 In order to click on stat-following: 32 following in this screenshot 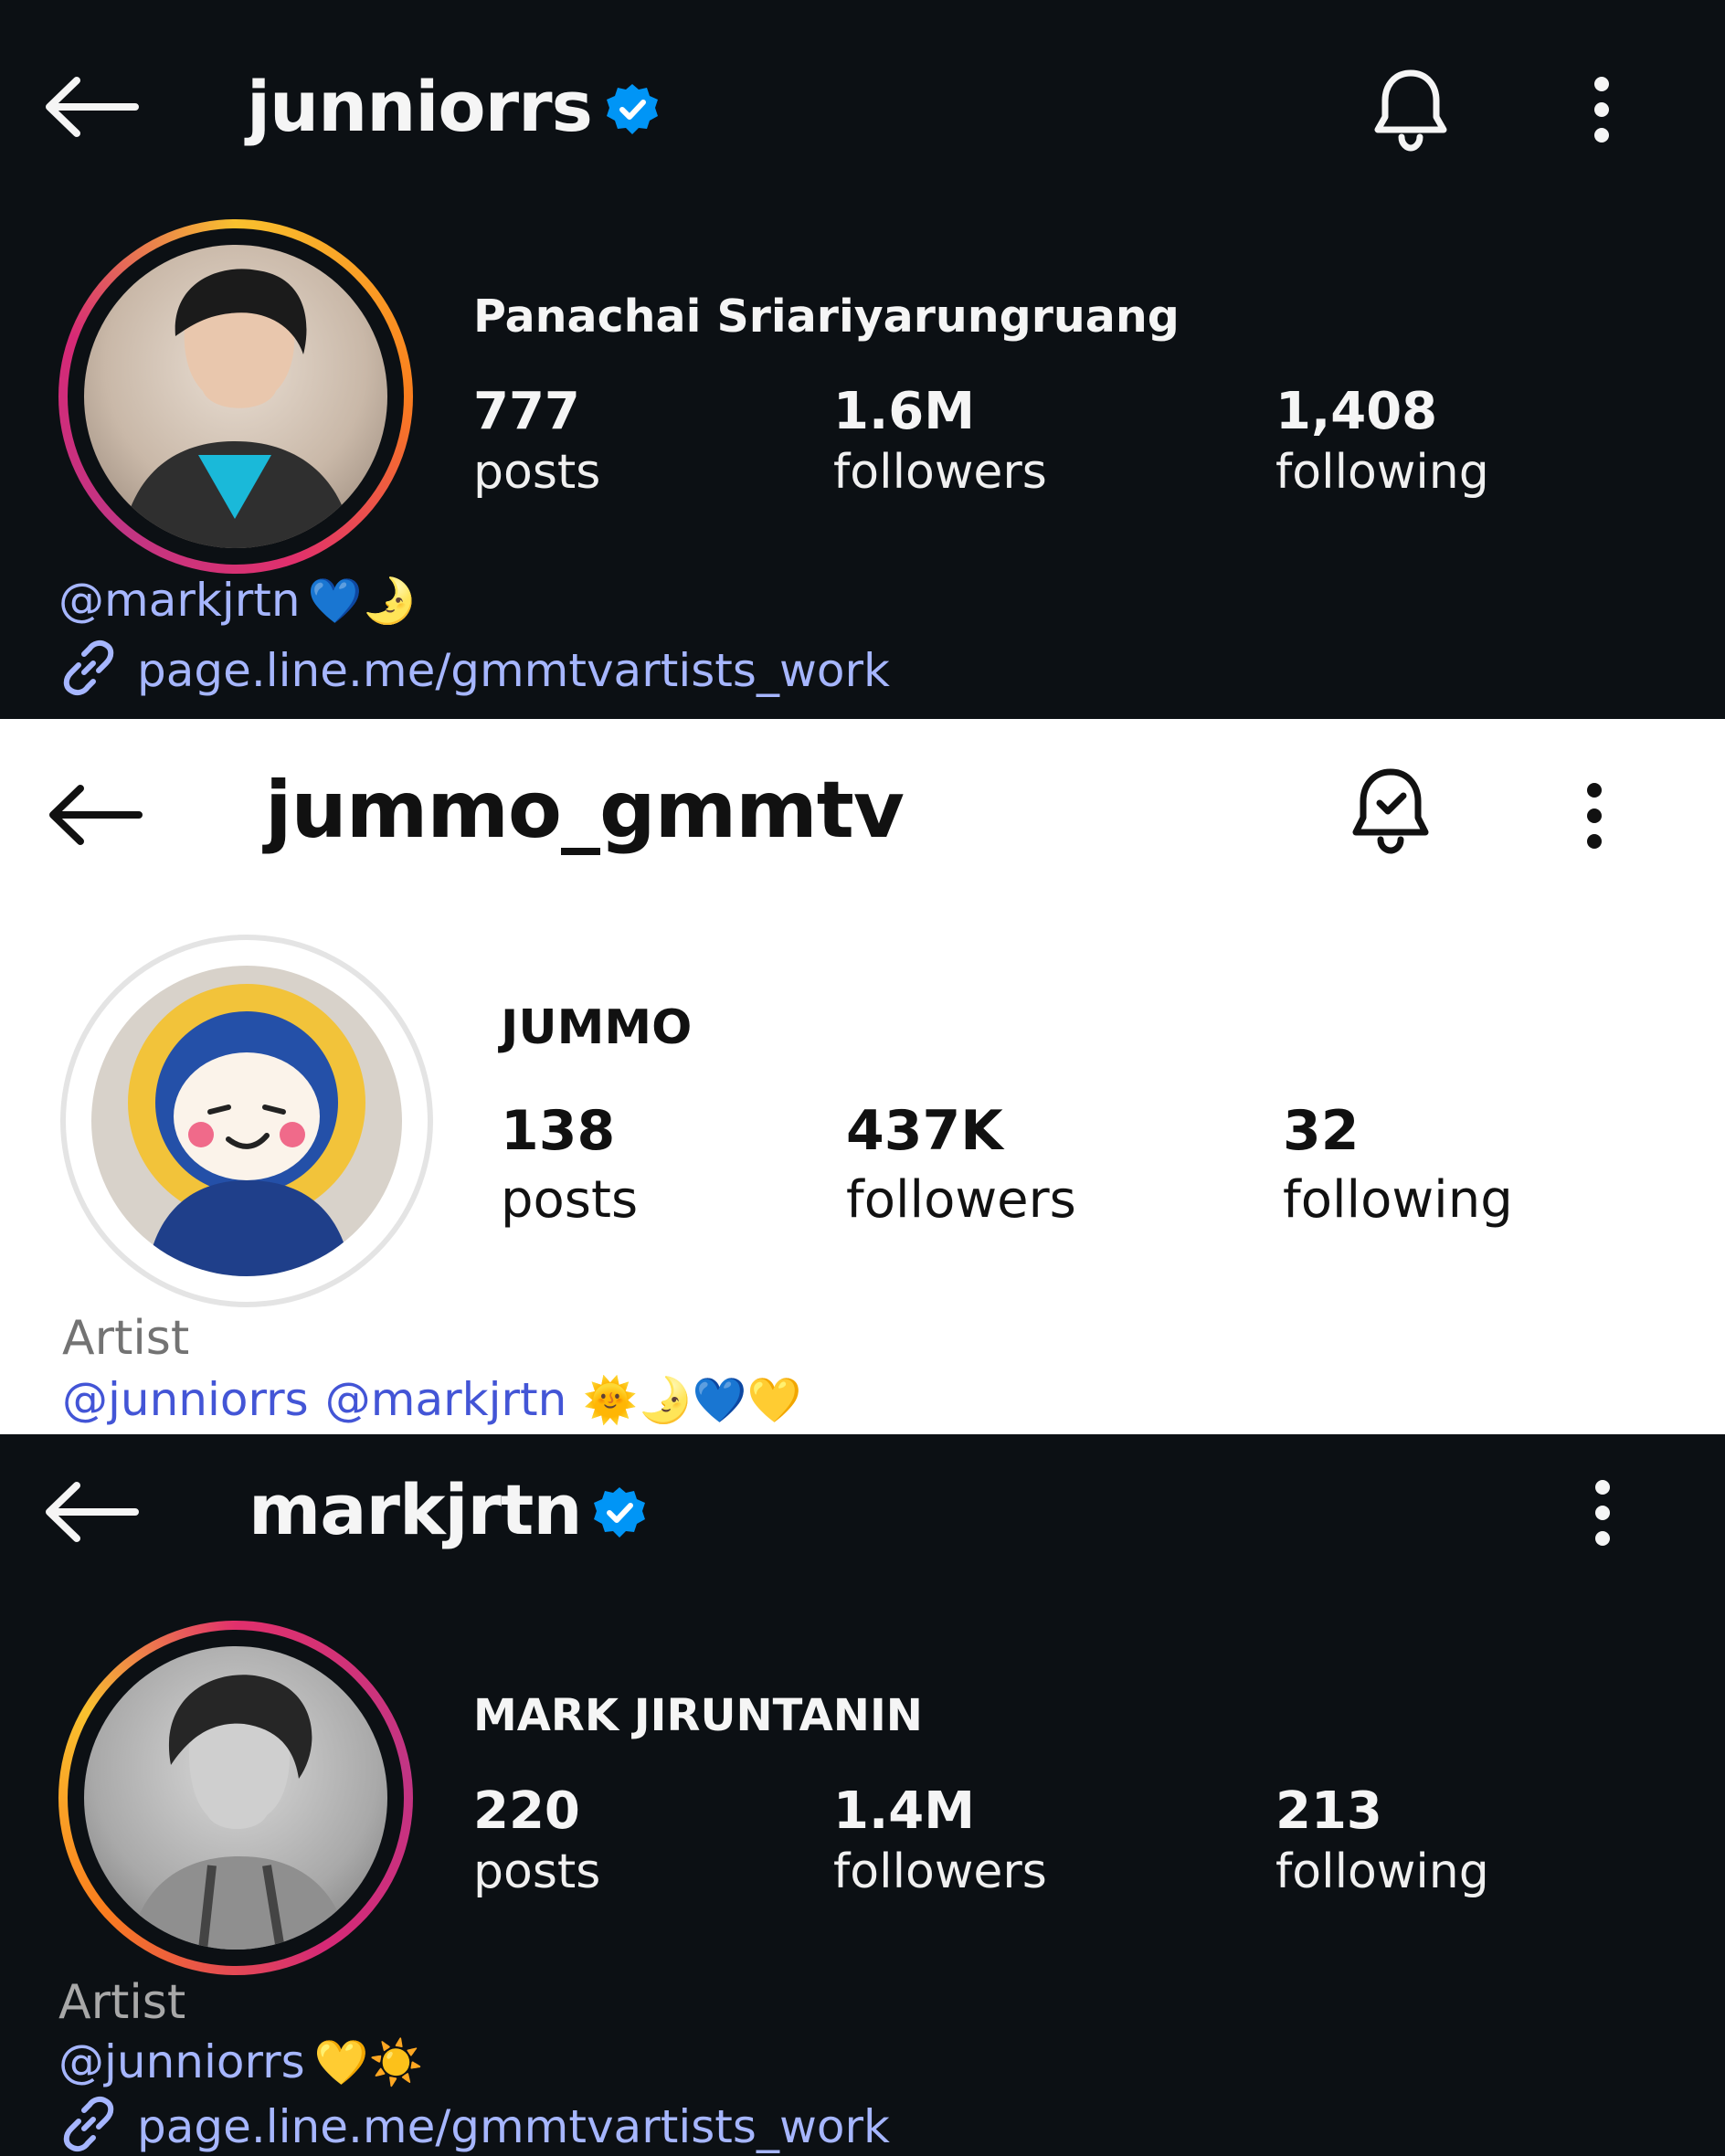, I will do `click(1398, 1164)`.